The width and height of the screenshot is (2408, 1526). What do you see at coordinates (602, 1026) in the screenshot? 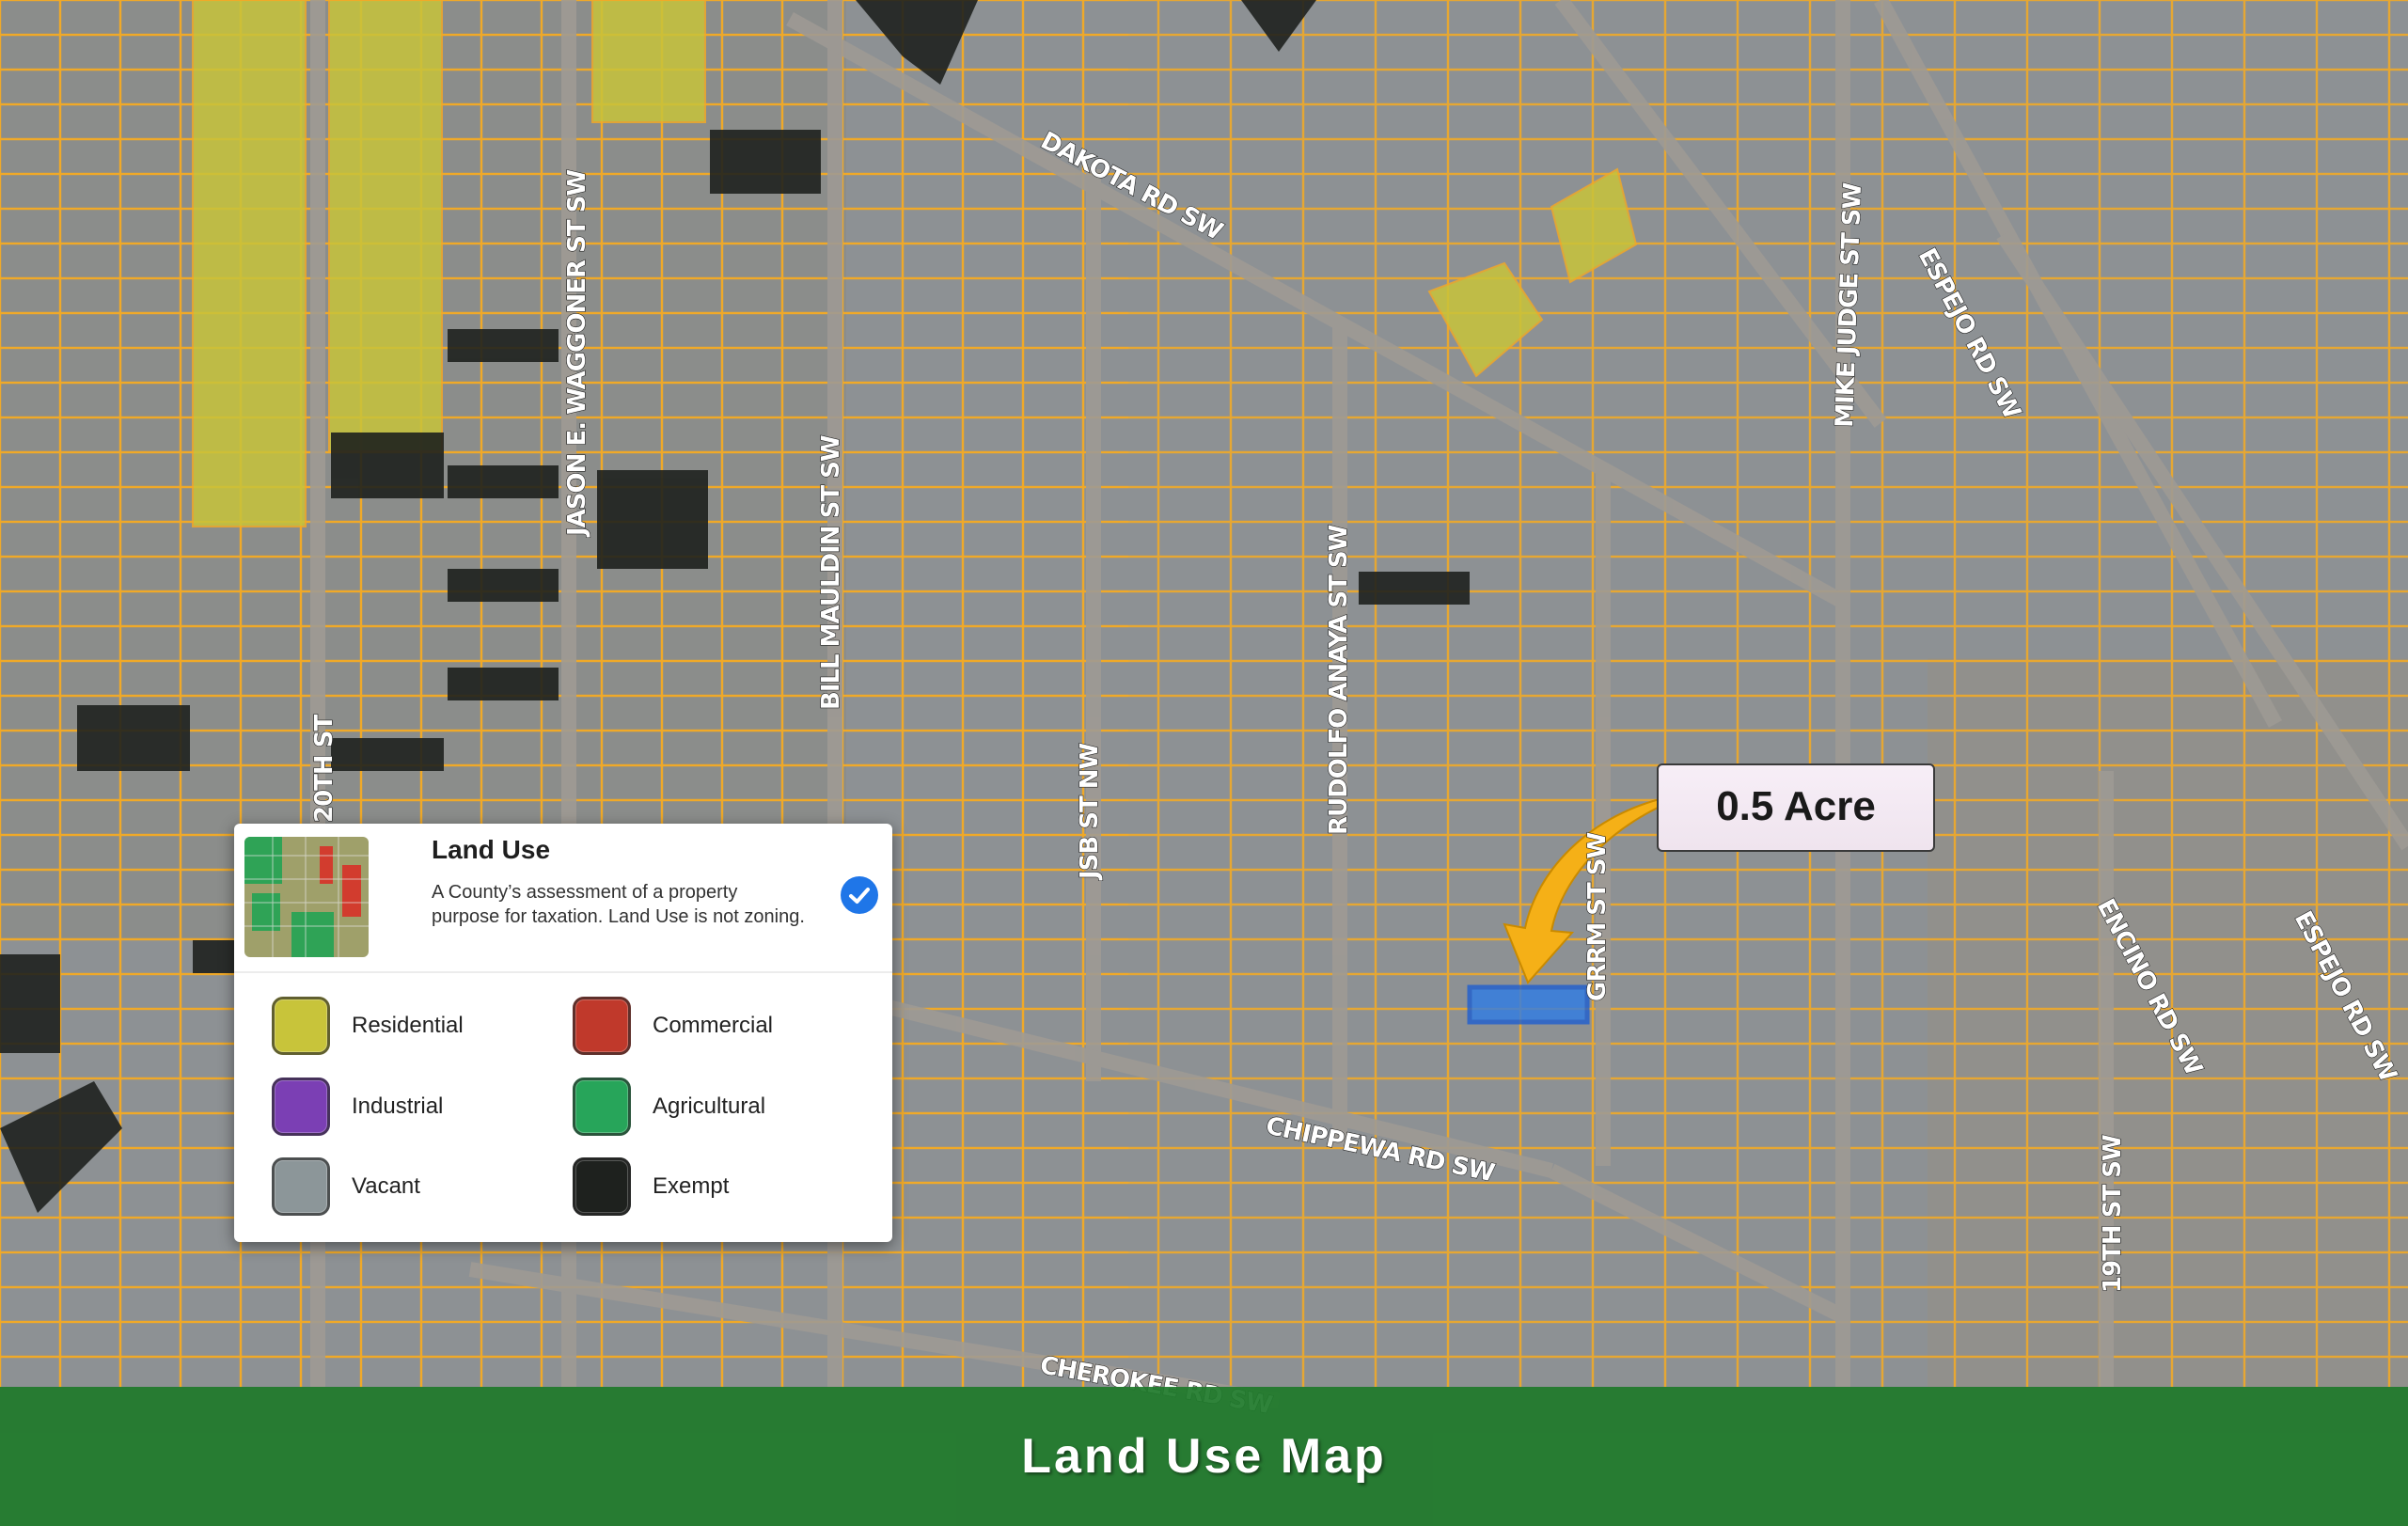
I see `commercial-swatch` at bounding box center [602, 1026].